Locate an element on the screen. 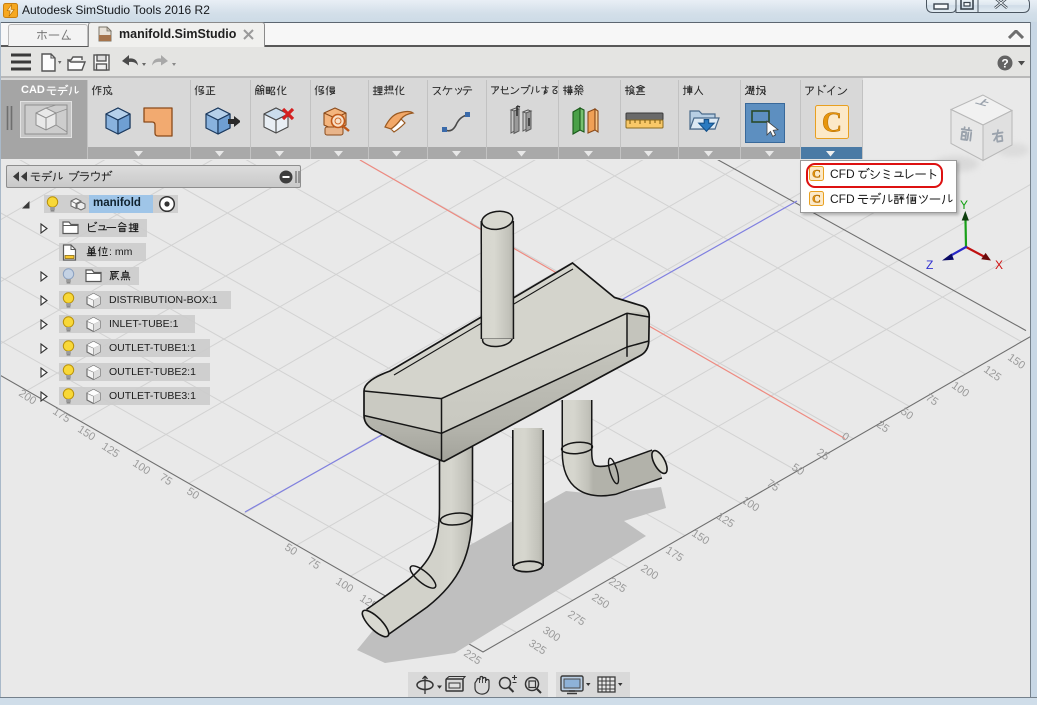 This screenshot has height=705, width=1037. svg-text: 275 is located at coordinates (576, 618).